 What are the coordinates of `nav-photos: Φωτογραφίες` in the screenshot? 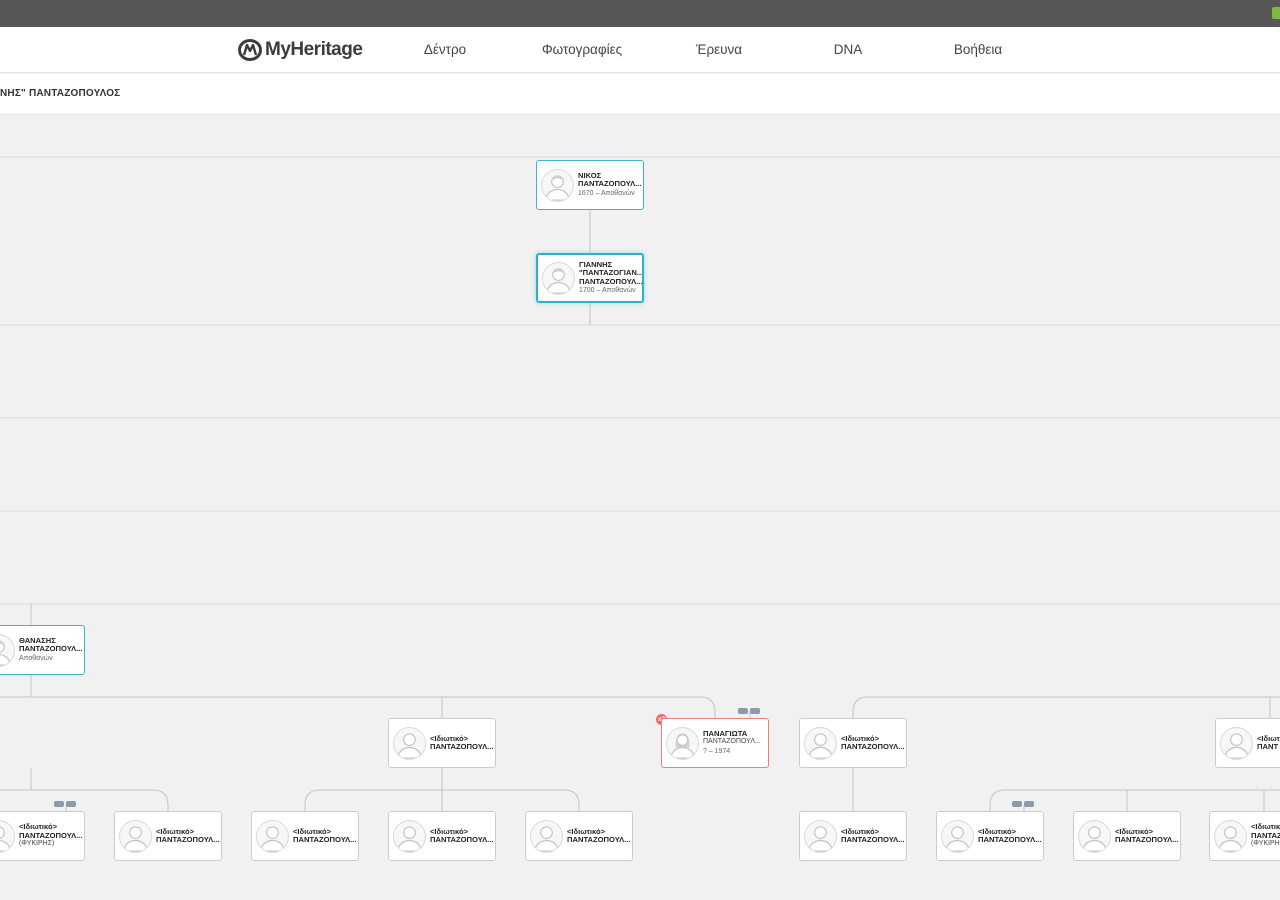 It's located at (582, 49).